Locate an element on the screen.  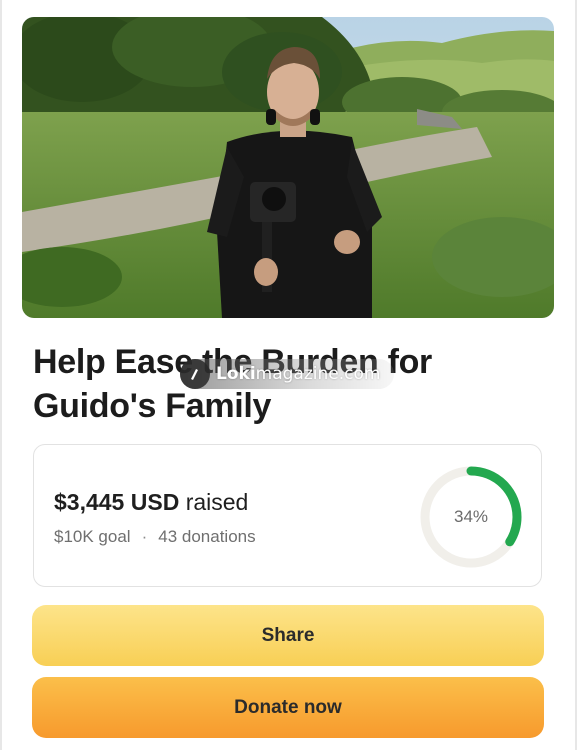
donation-count: 43 donations is located at coordinates (207, 536).